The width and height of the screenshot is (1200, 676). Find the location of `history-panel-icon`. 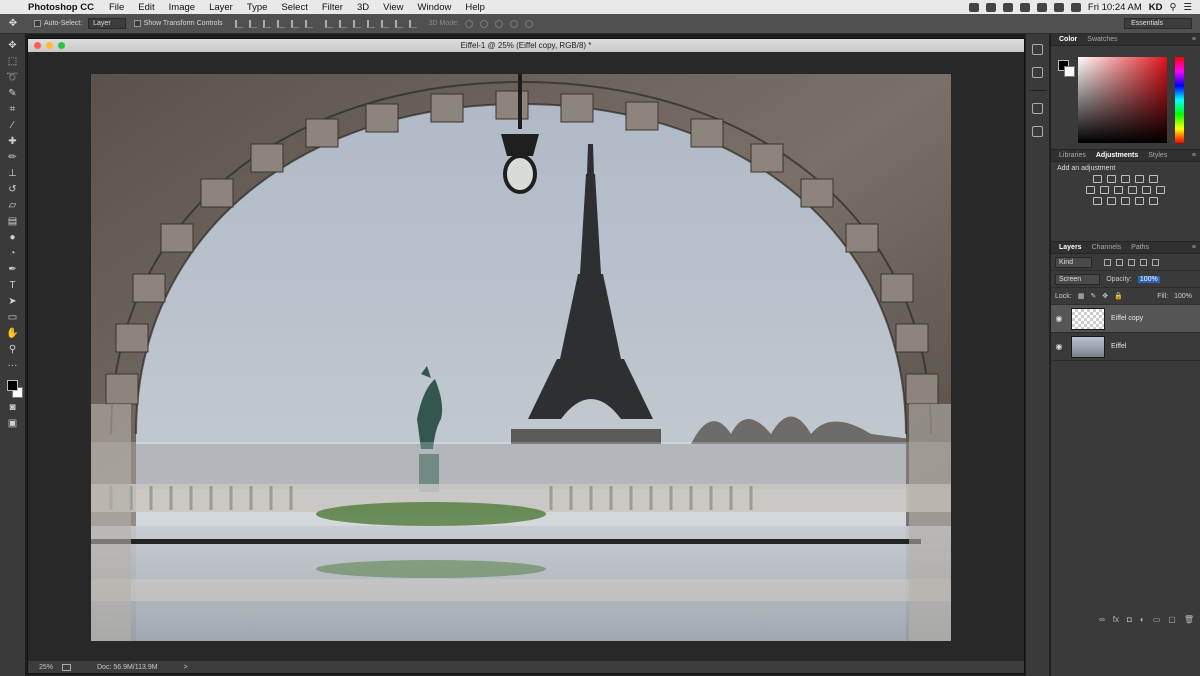

history-panel-icon is located at coordinates (1037, 49).